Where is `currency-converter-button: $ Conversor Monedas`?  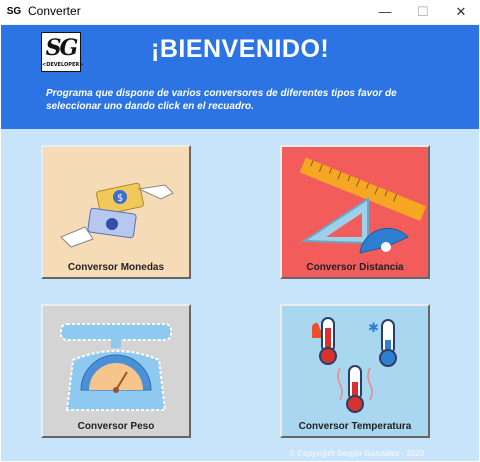
currency-converter-button: $ Conversor Monedas is located at coordinates (116, 212).